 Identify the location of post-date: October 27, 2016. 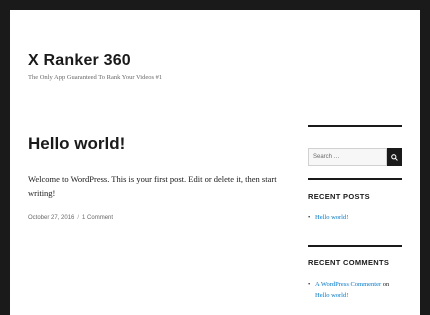
(51, 218).